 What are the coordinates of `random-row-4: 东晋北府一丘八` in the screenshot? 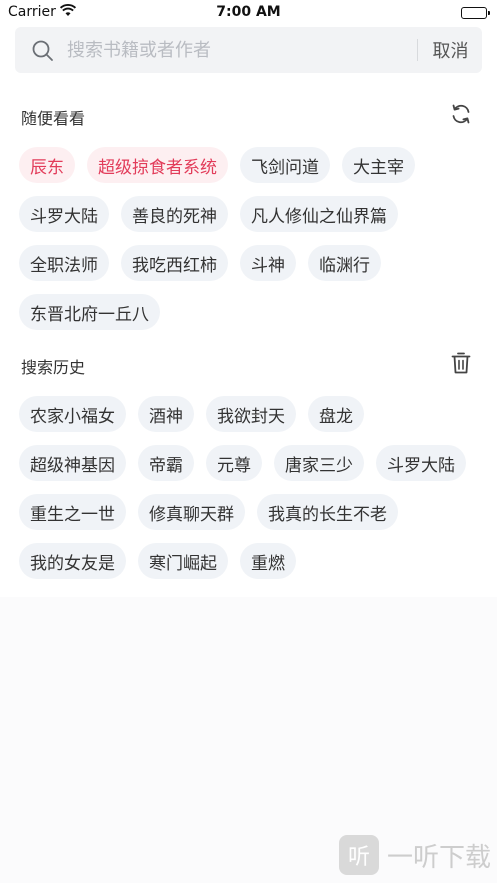 It's located at (89, 312).